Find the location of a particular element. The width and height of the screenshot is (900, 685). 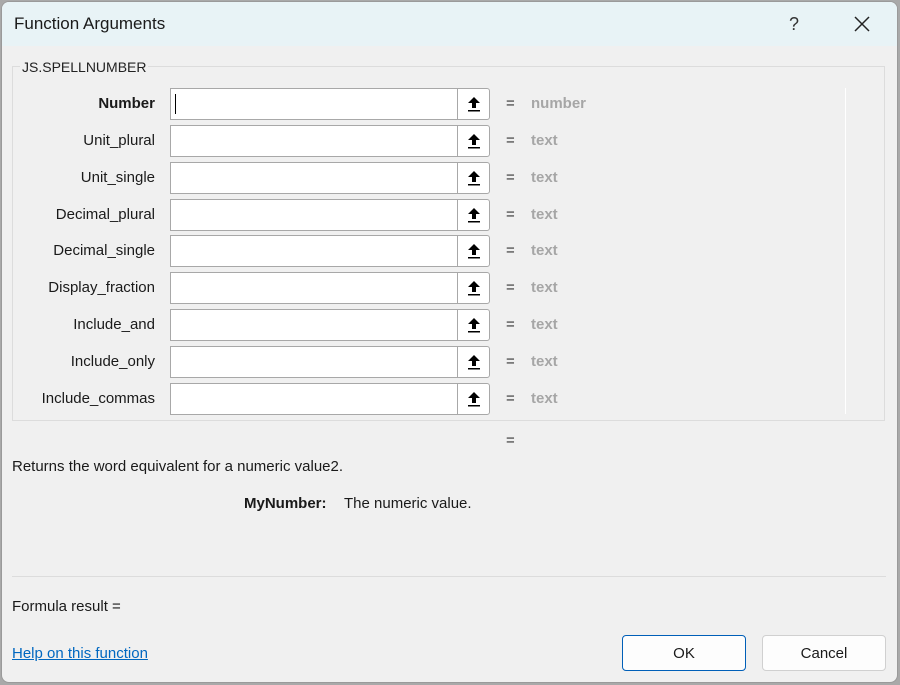

help-on-function-link: Help on this function is located at coordinates (80, 653).